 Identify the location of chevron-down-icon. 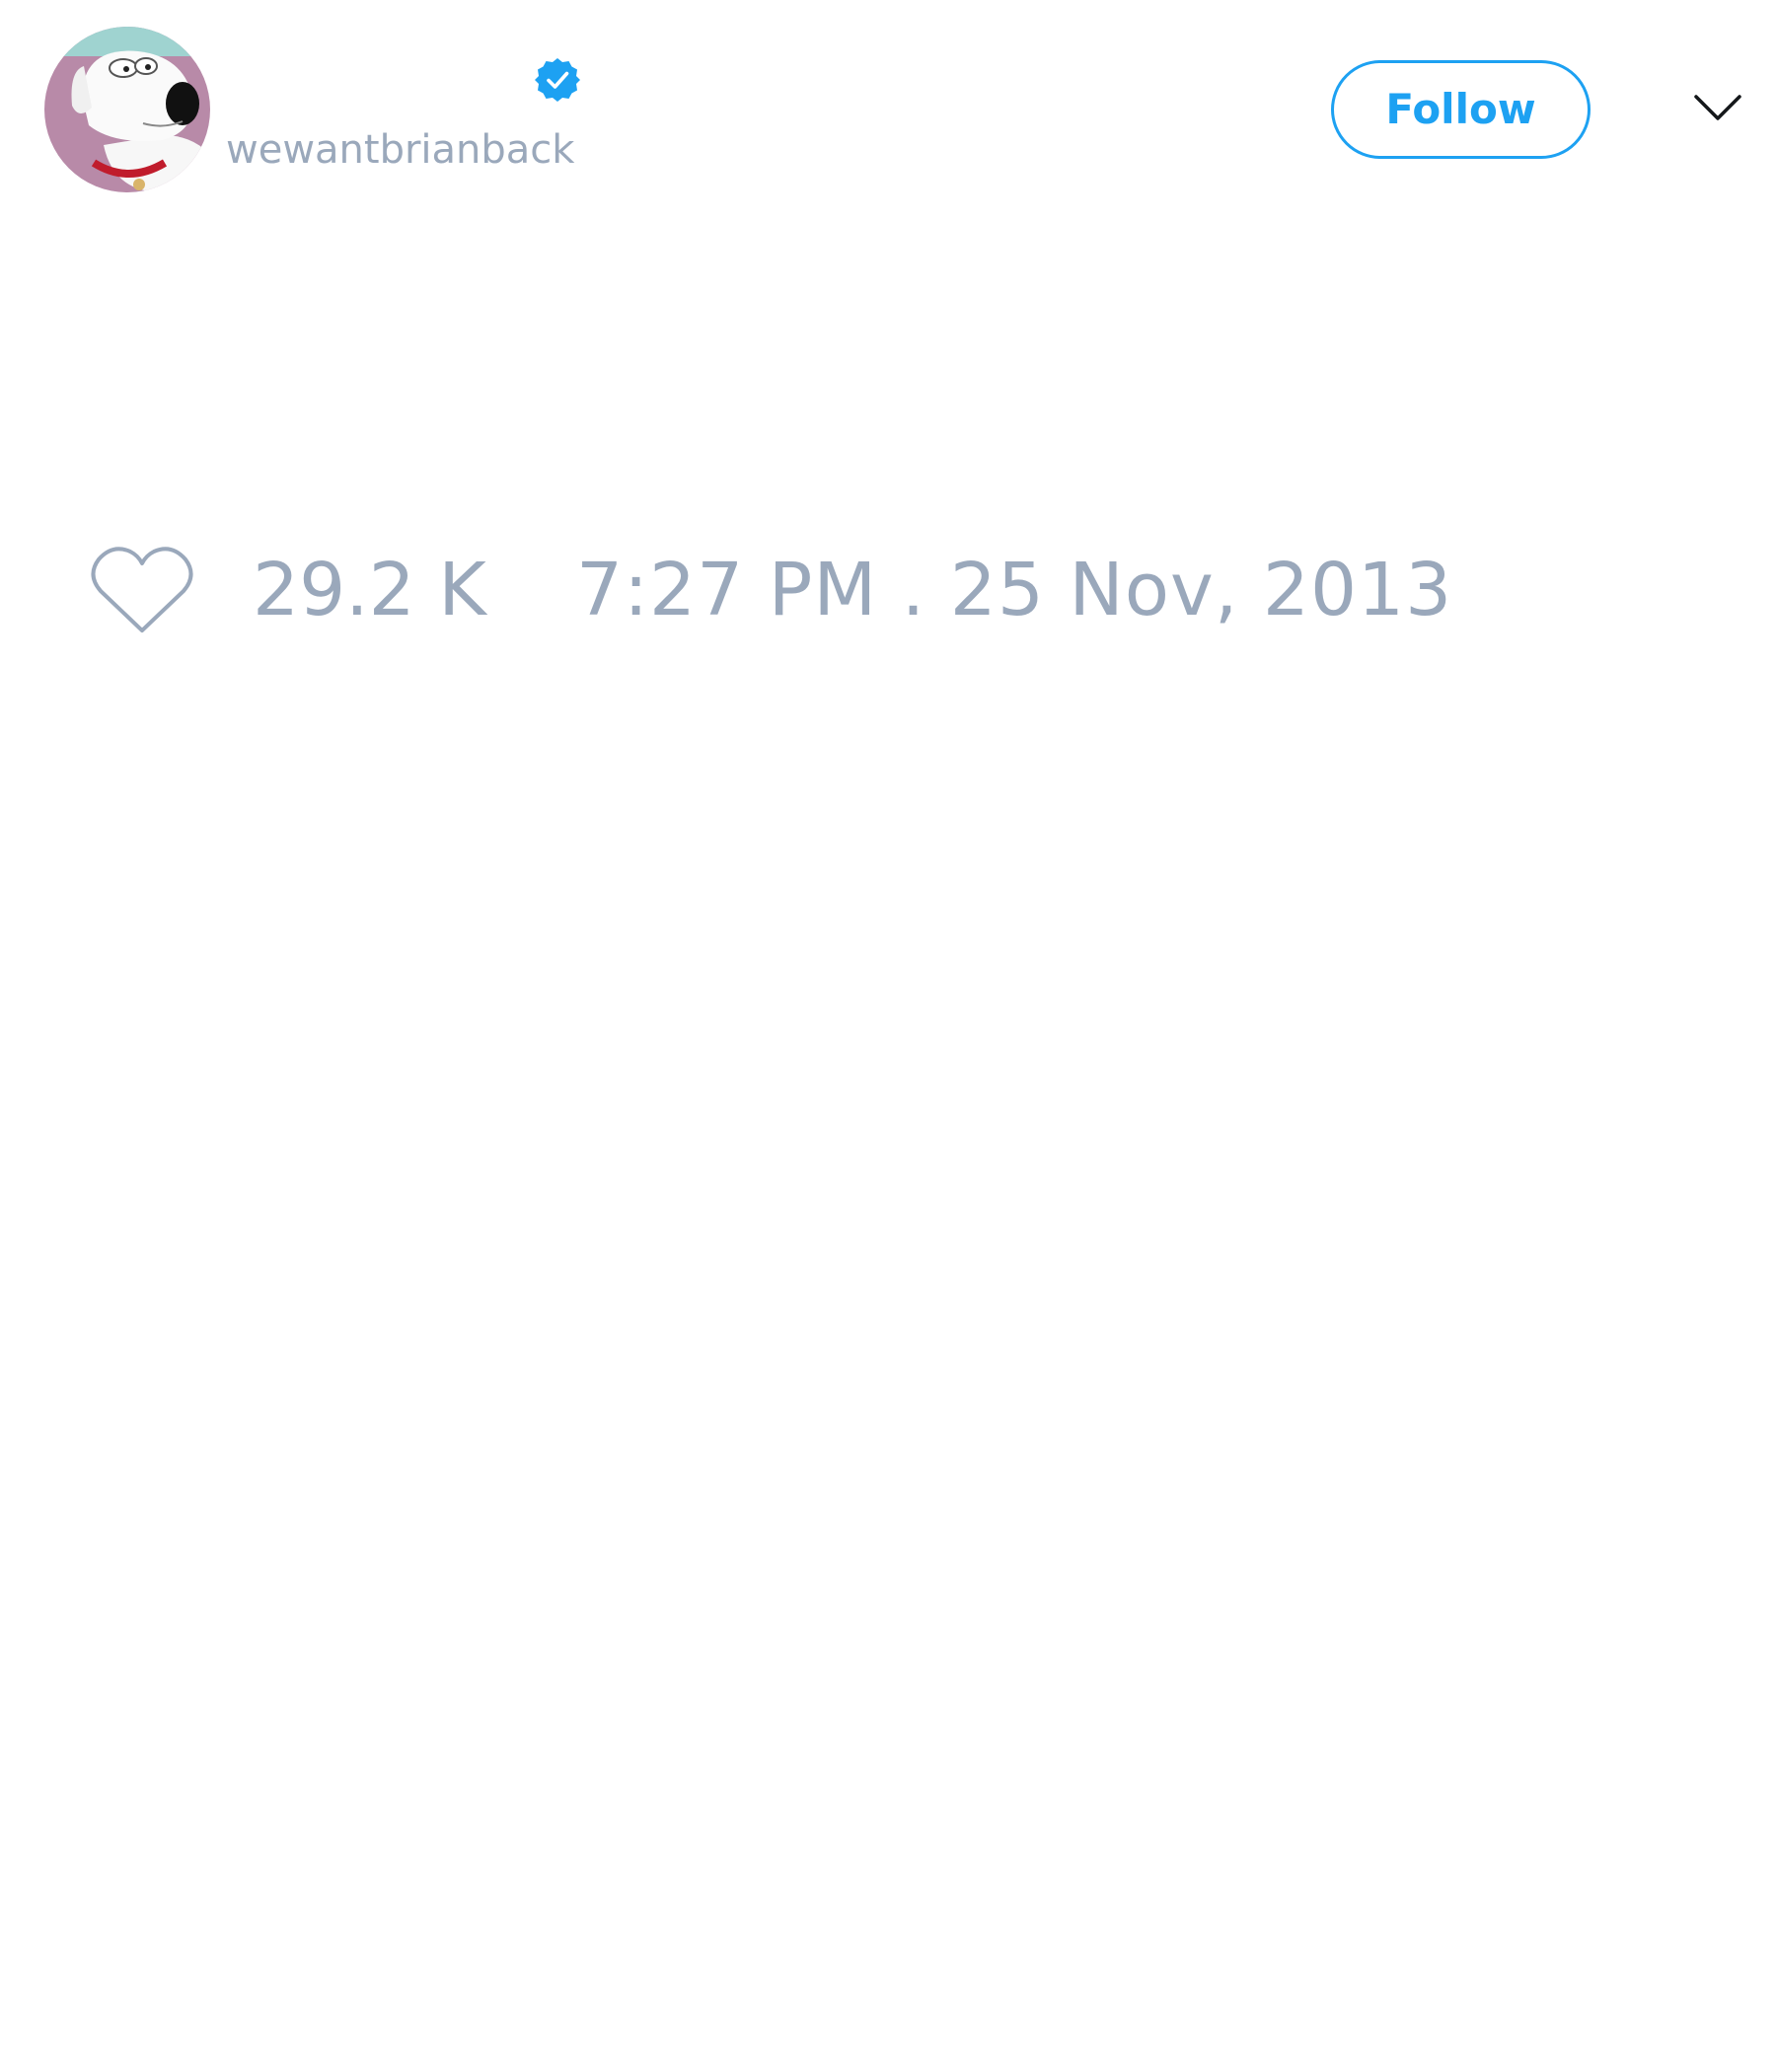
(1718, 109).